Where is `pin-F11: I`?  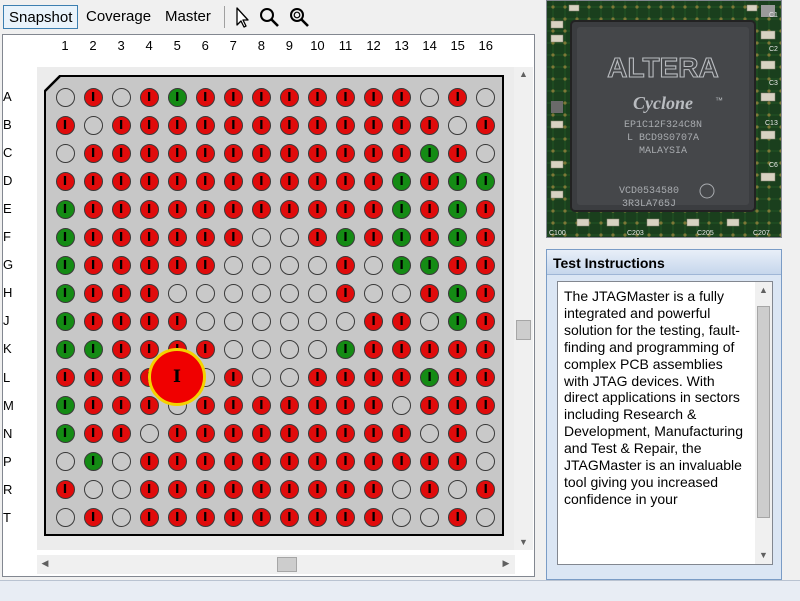
pin-F11: I is located at coordinates (345, 237).